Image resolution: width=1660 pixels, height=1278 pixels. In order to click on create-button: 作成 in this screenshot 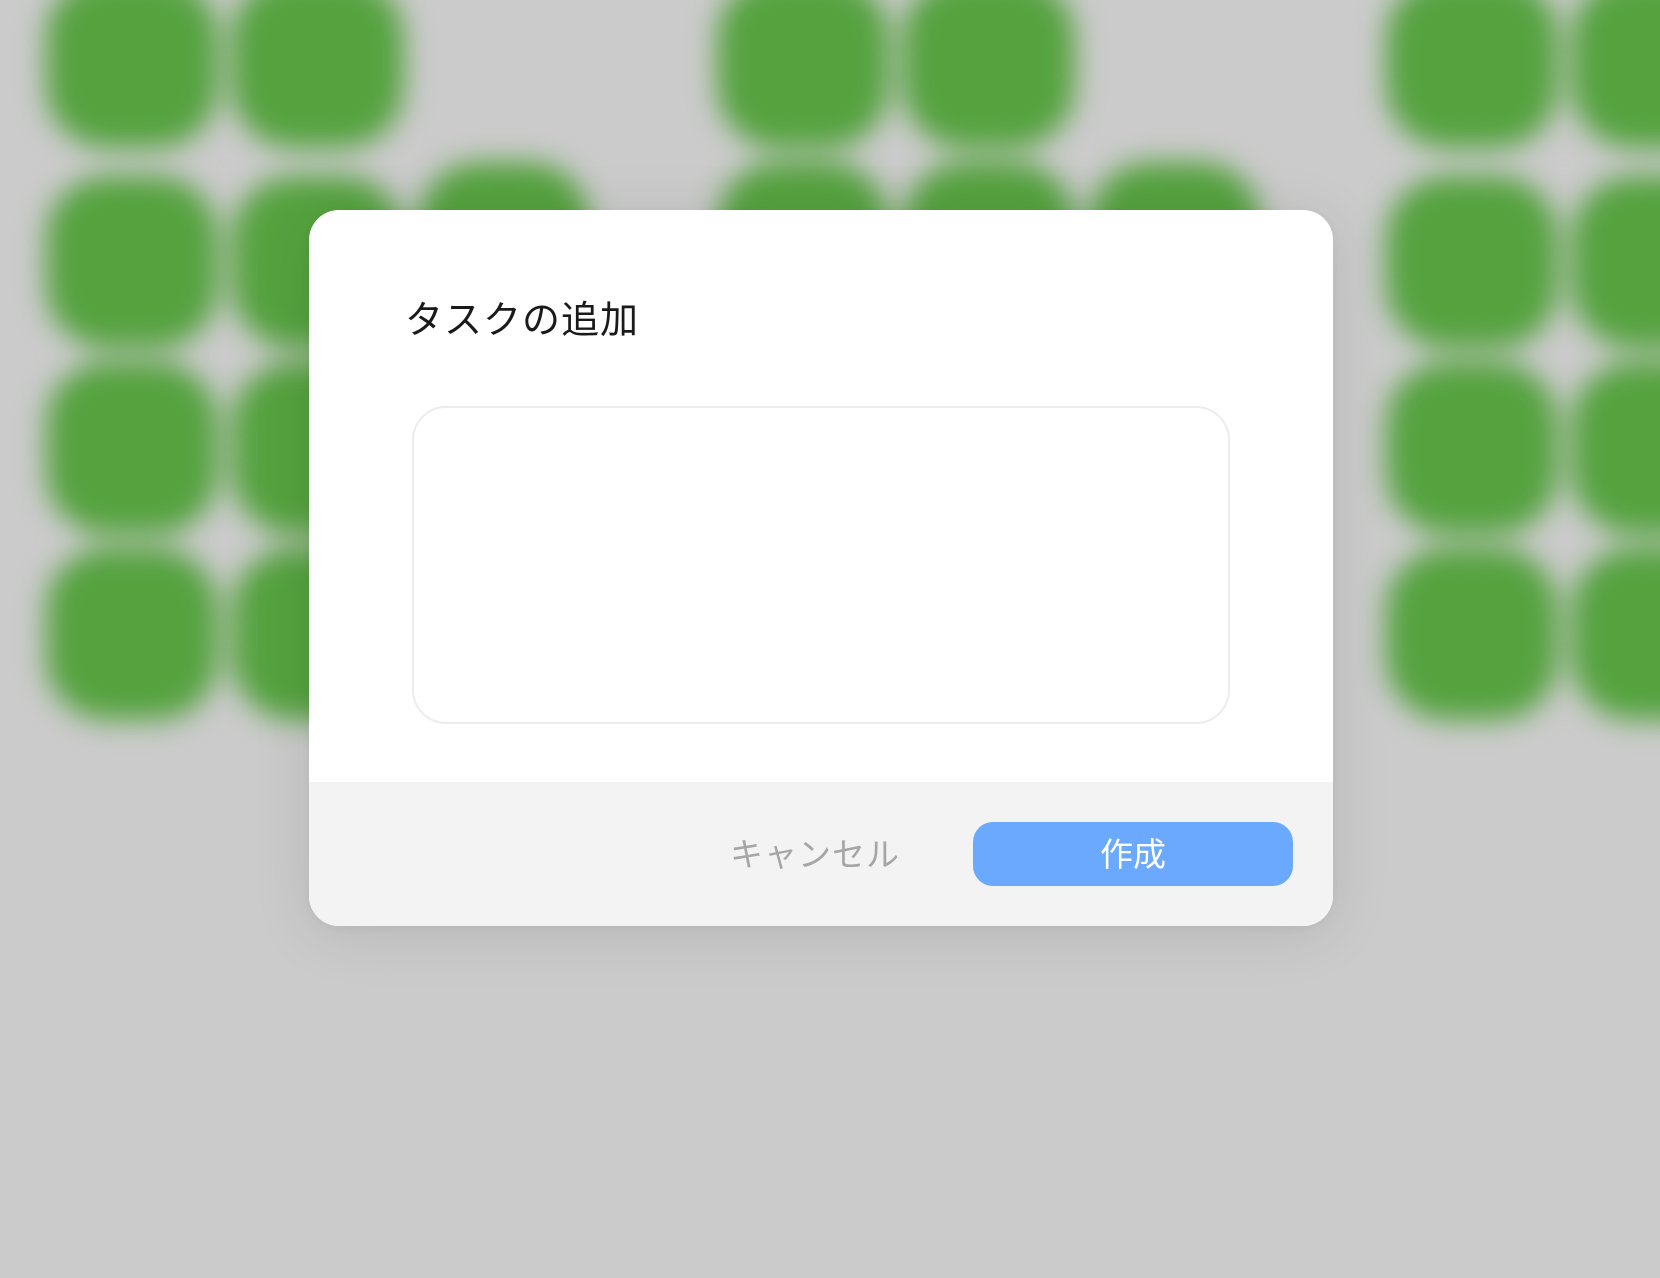, I will do `click(1133, 854)`.